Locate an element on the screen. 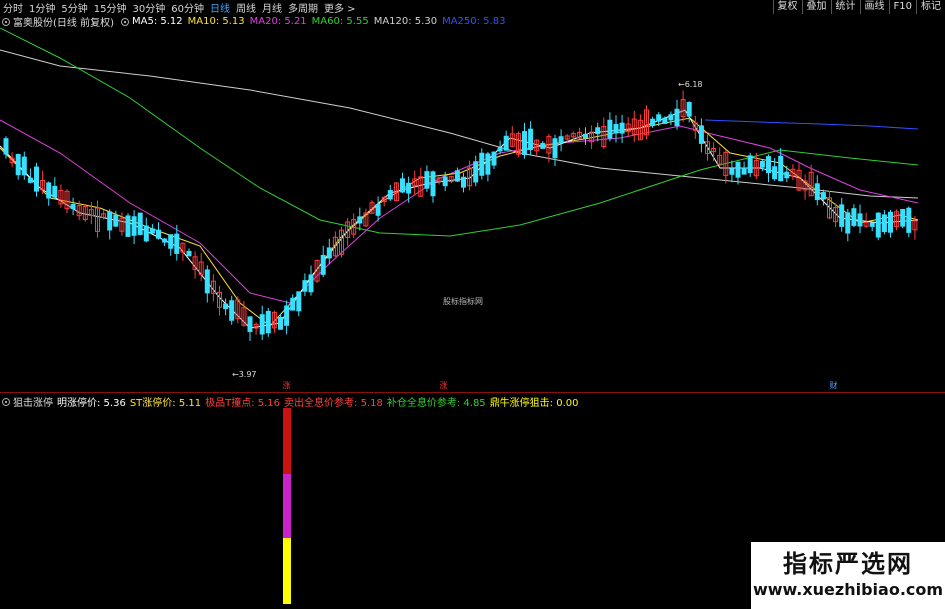 This screenshot has width=945, height=609. timeframe-tab-9: 多周期 is located at coordinates (303, 7).